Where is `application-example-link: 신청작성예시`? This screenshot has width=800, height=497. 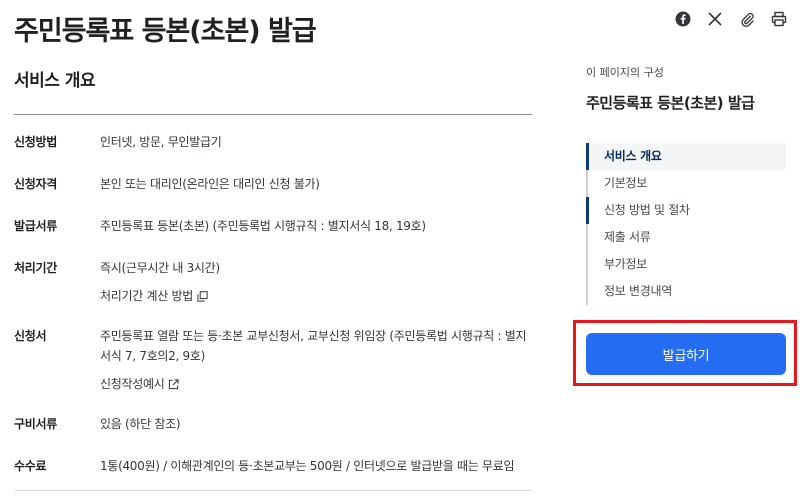
application-example-link: 신청작성예시 is located at coordinates (140, 384).